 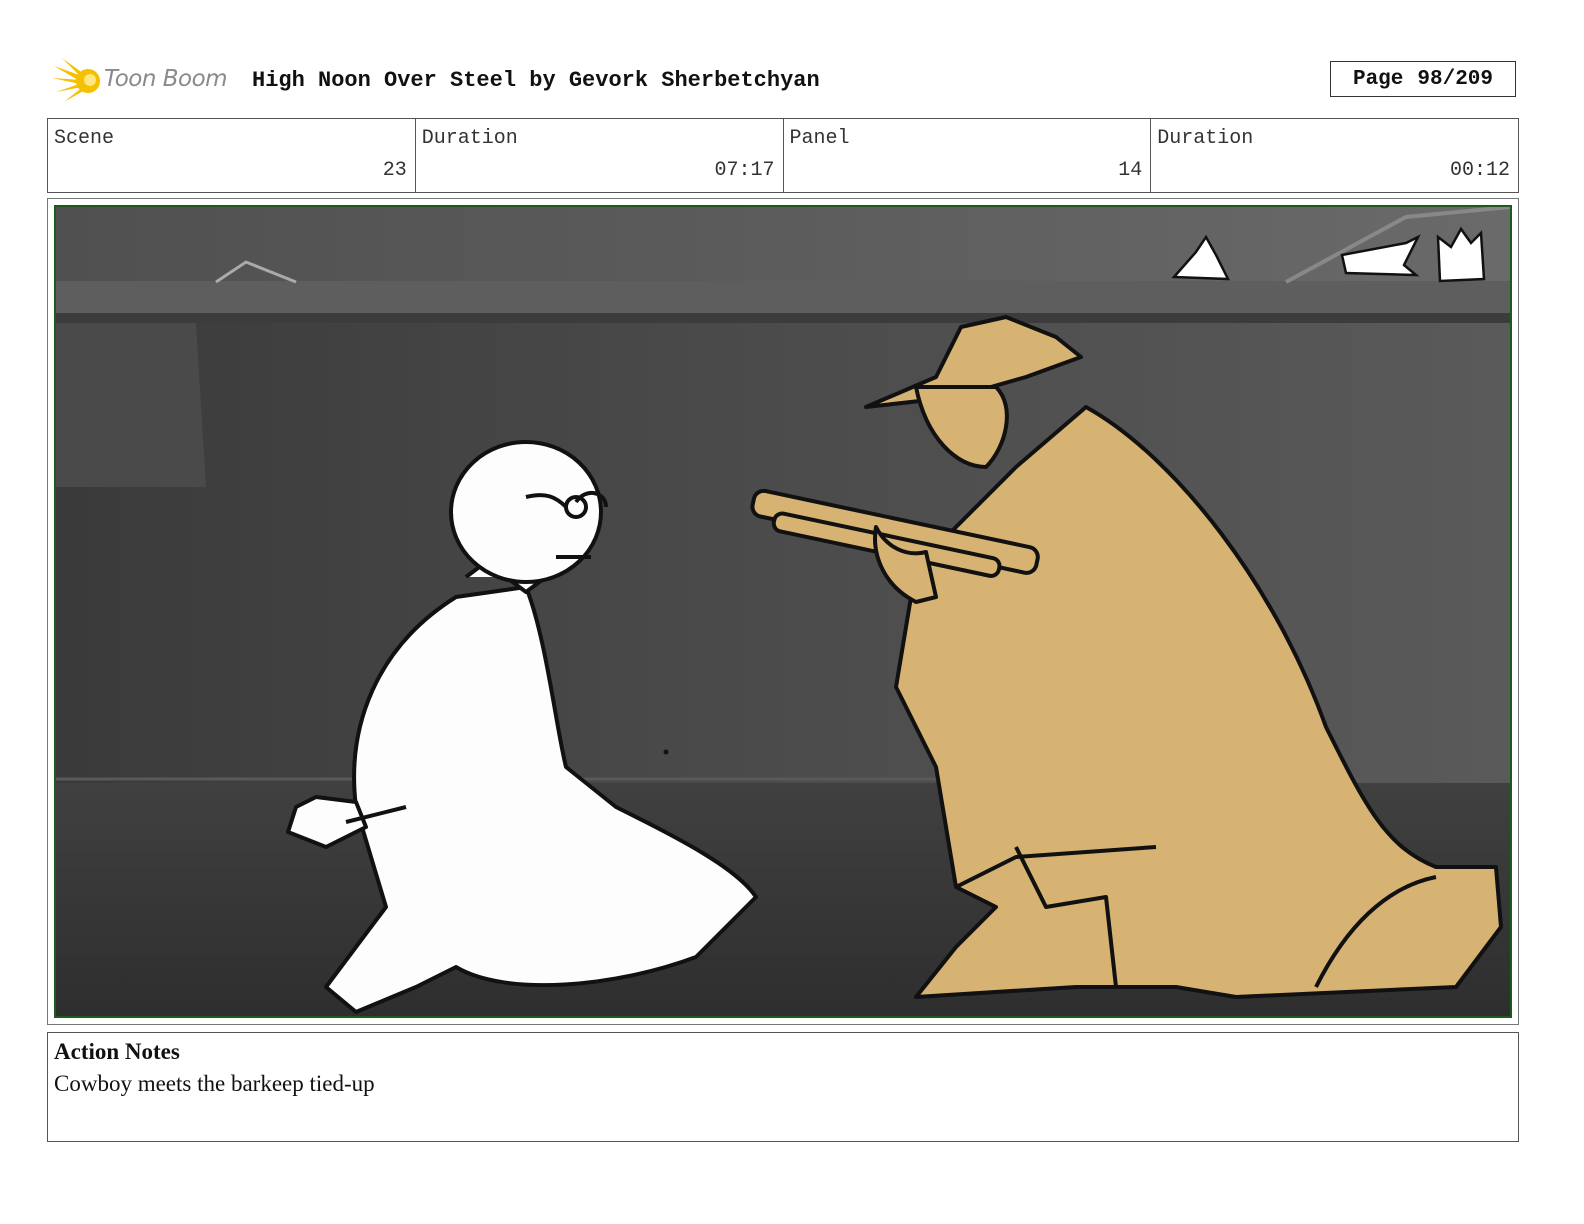 I want to click on panel-duration-cell: Duration 00:12, so click(x=1334, y=155).